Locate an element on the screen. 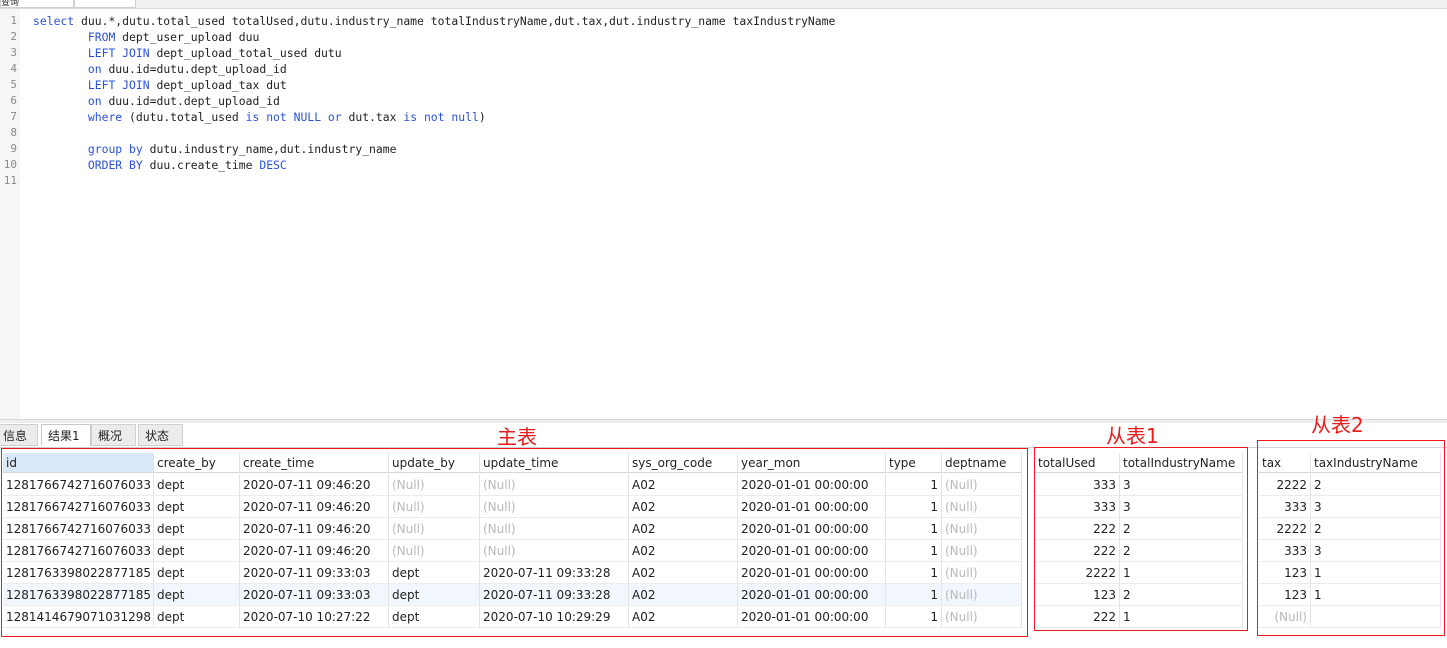 Image resolution: width=1447 pixels, height=648 pixels. line-number: 3 is located at coordinates (13, 52).